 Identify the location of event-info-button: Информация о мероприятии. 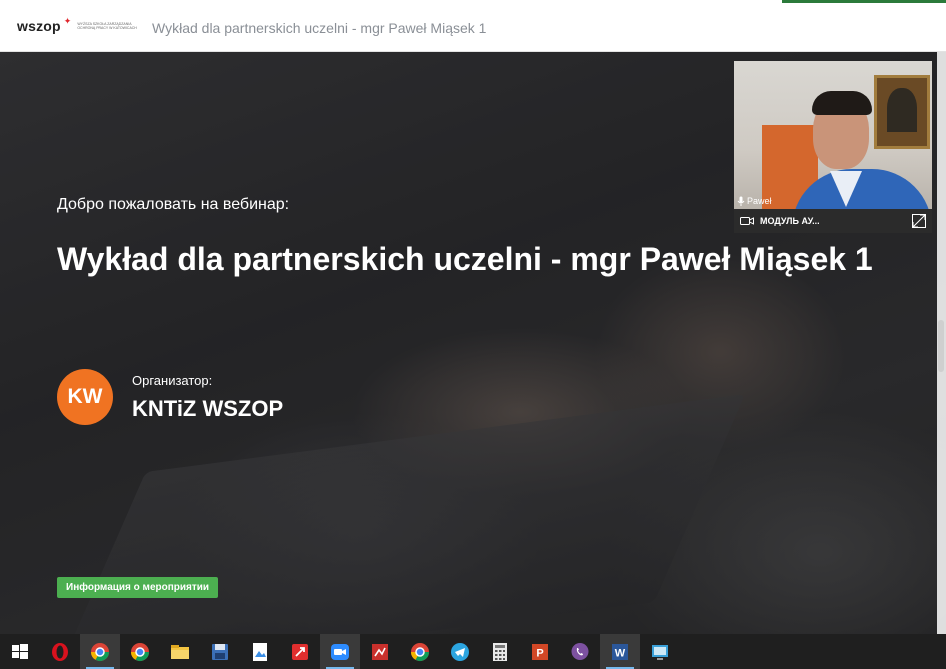
(138, 587).